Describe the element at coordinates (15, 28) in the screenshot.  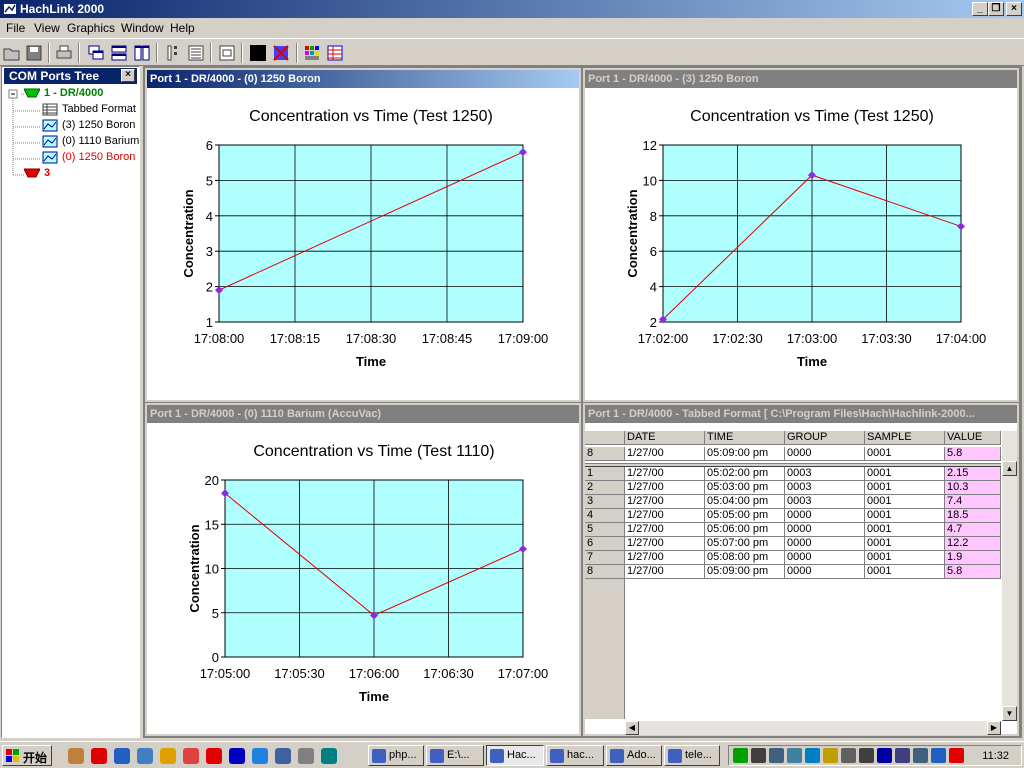
I see `menu-file: File` at that location.